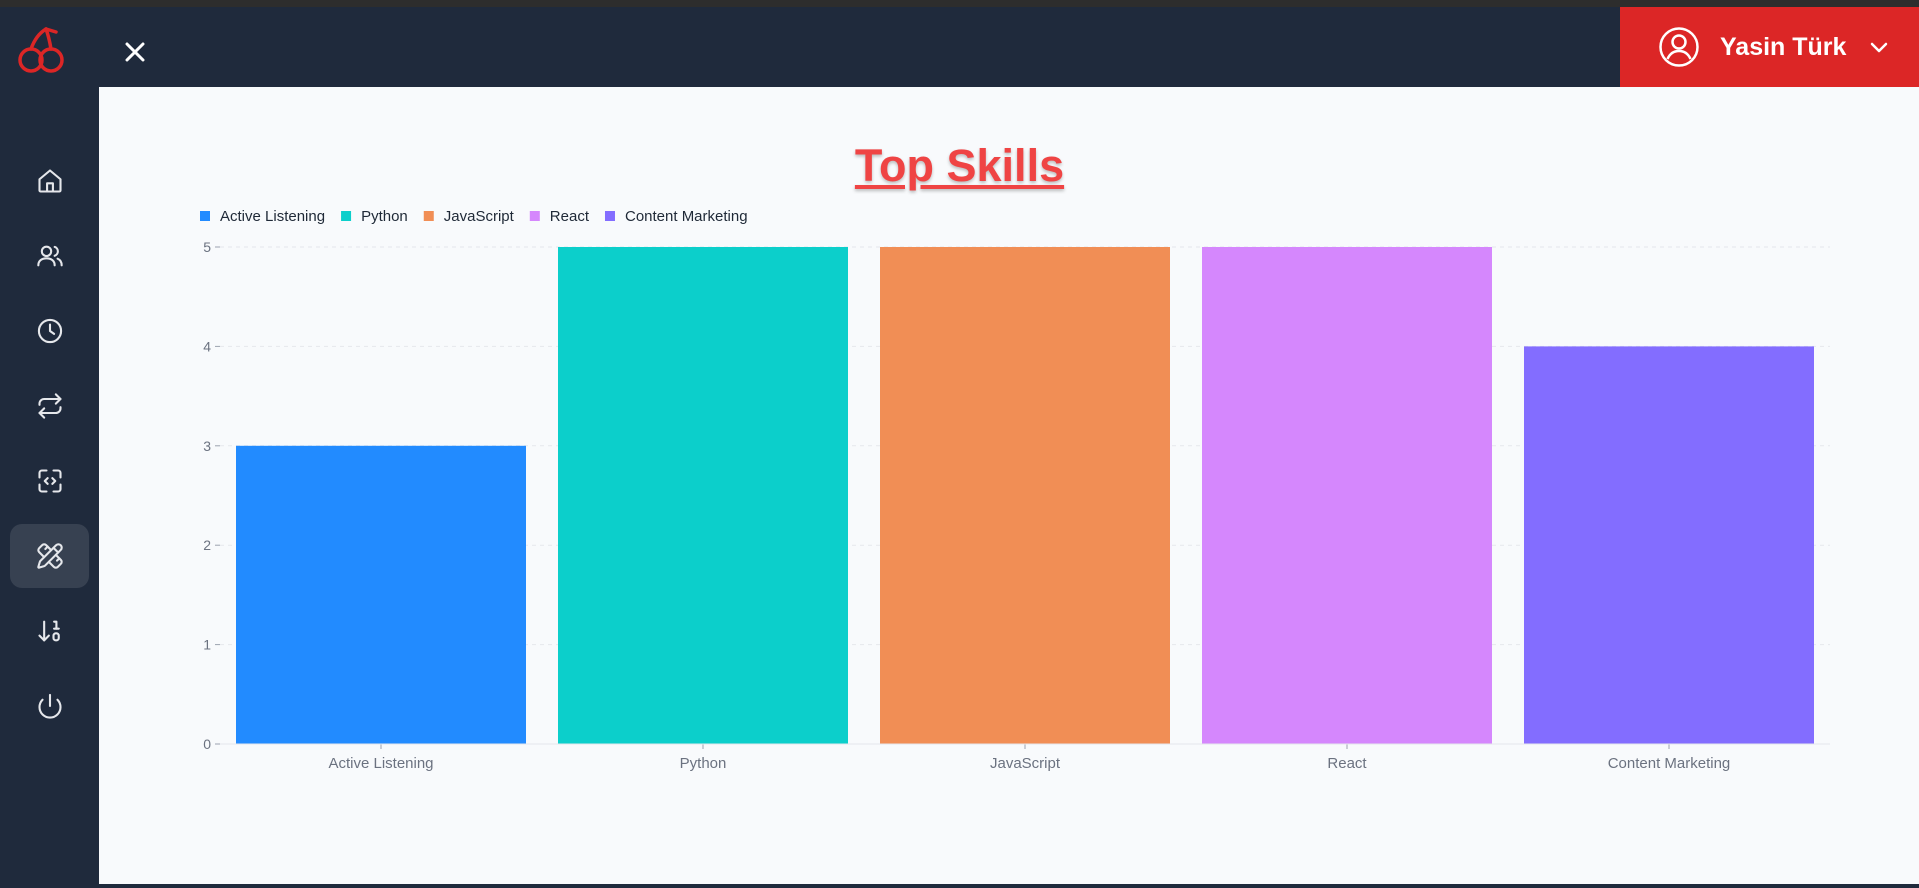 This screenshot has width=1919, height=888. I want to click on sidebar-item-skills, so click(49, 556).